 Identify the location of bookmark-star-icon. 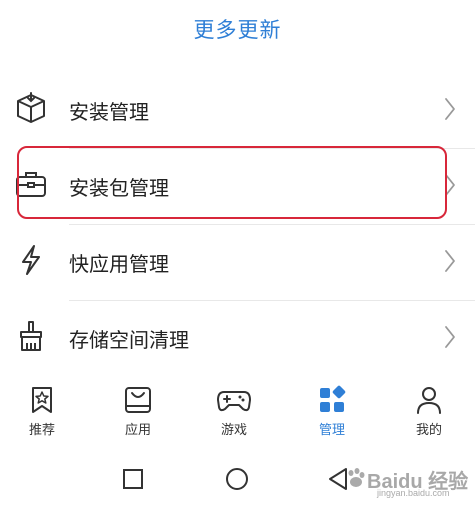
(42, 400).